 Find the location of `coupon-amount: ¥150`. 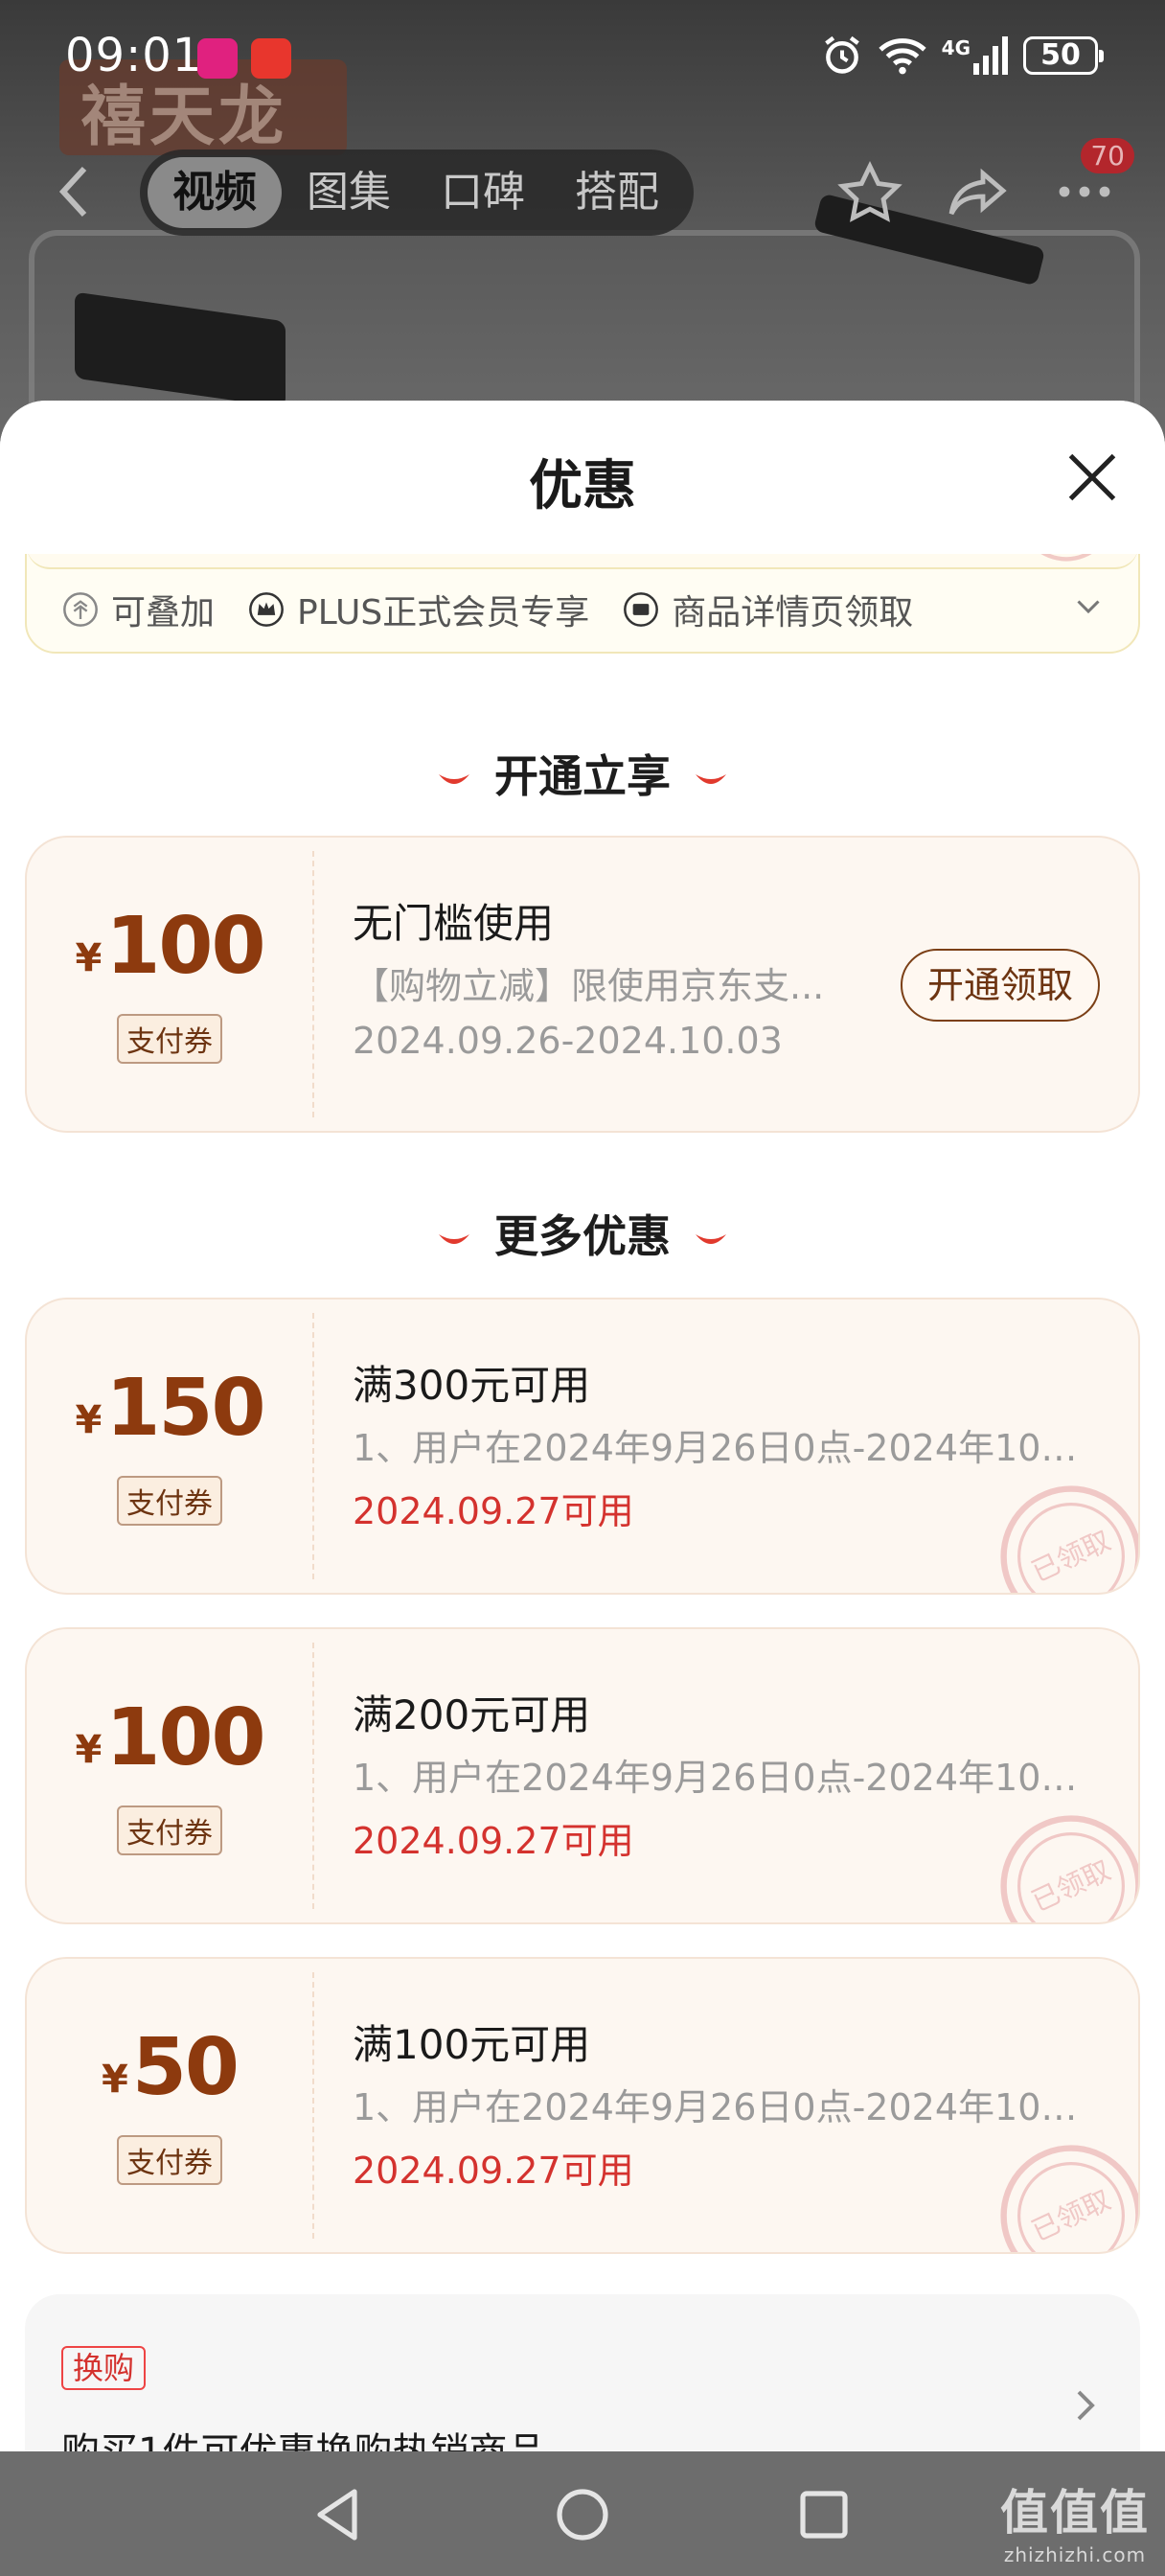

coupon-amount: ¥150 is located at coordinates (170, 1408).